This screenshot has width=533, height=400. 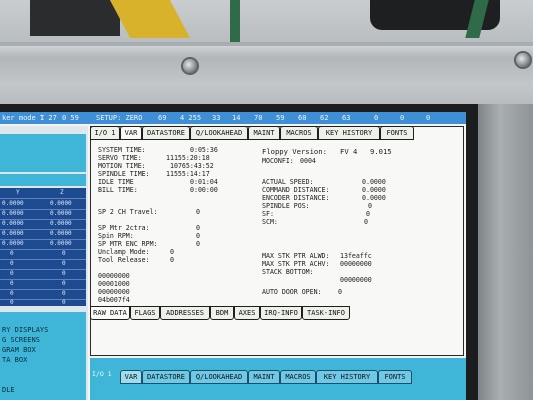 I want to click on tab-fonts: FONTS, so click(x=397, y=133).